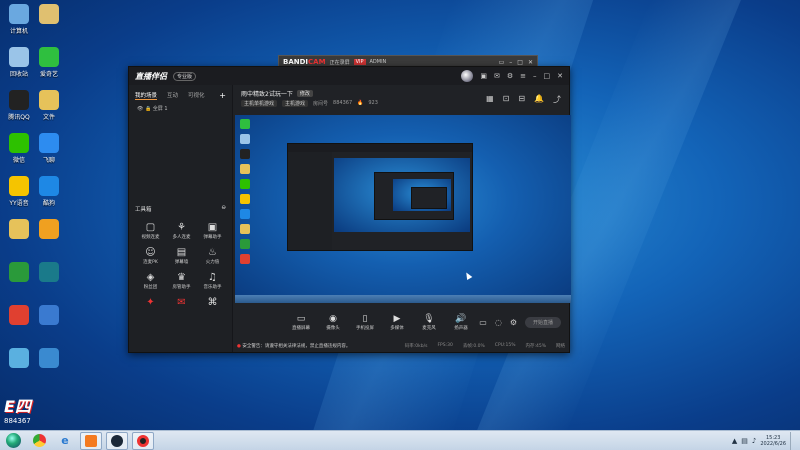 This screenshot has height=450, width=800. What do you see at coordinates (744, 441) in the screenshot?
I see `network-icon: ▤` at bounding box center [744, 441].